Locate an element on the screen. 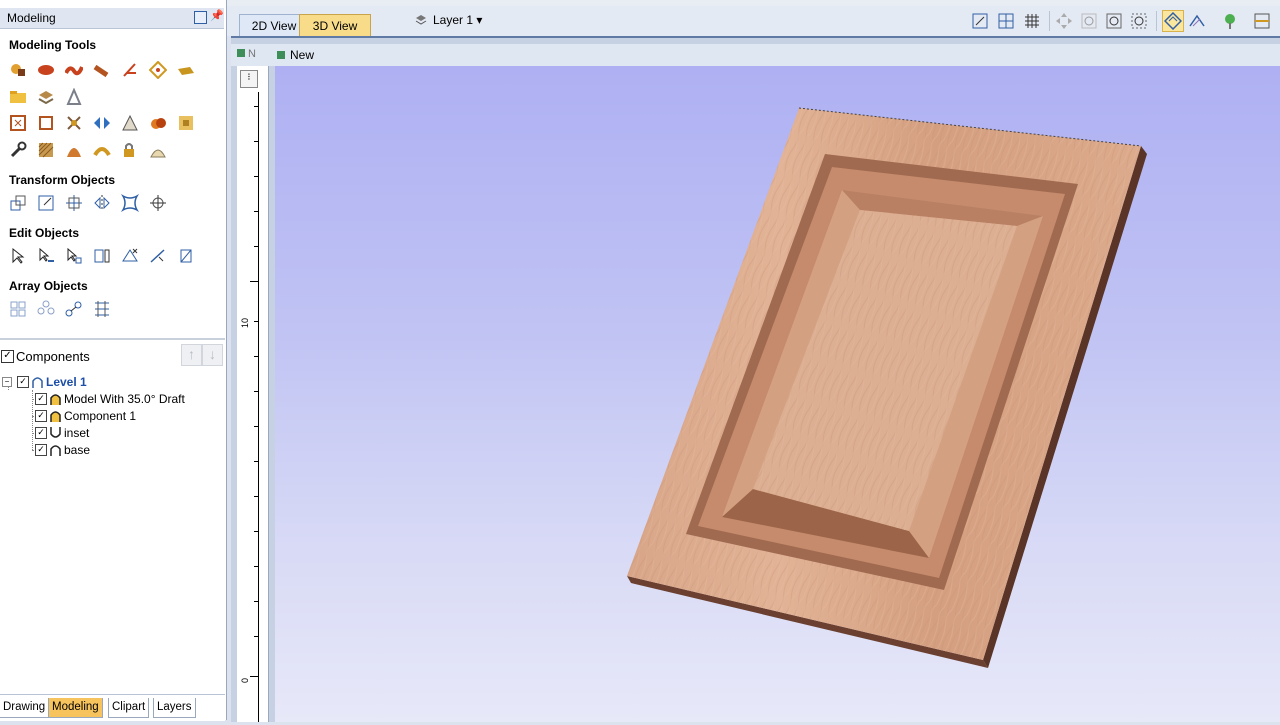 The width and height of the screenshot is (1280, 725). panel-title-bar: Modeling 📌 is located at coordinates (112, 18).